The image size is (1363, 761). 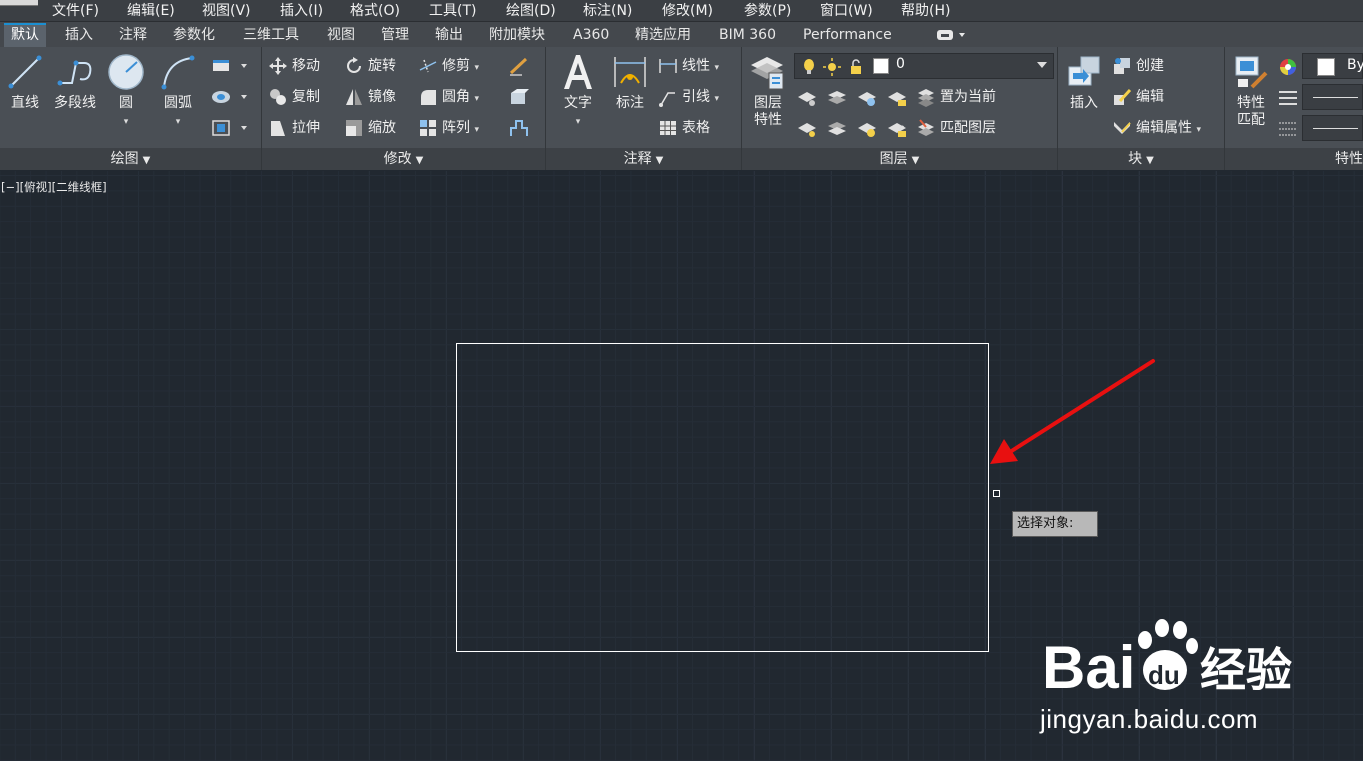 I want to click on edit-attributes-button: 编辑属性 ▾, so click(x=1156, y=128).